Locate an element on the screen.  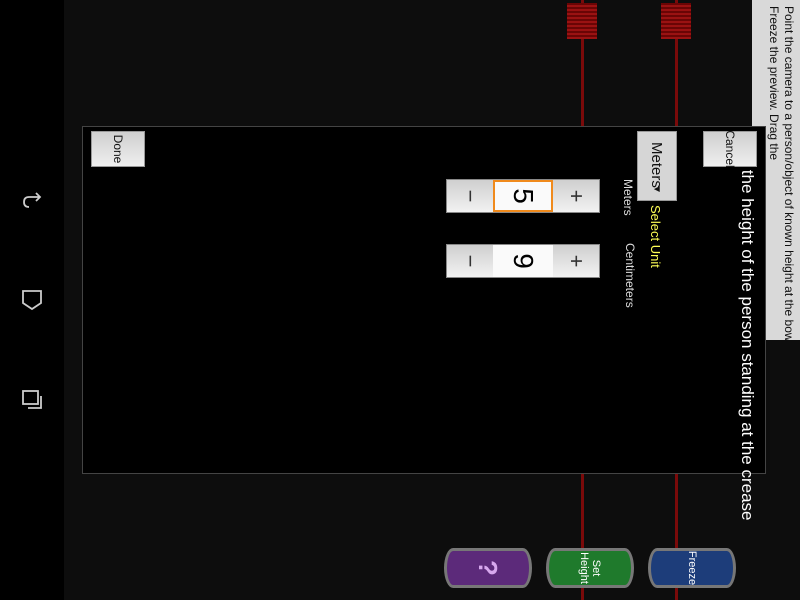
help-button: ? is located at coordinates (488, 568).